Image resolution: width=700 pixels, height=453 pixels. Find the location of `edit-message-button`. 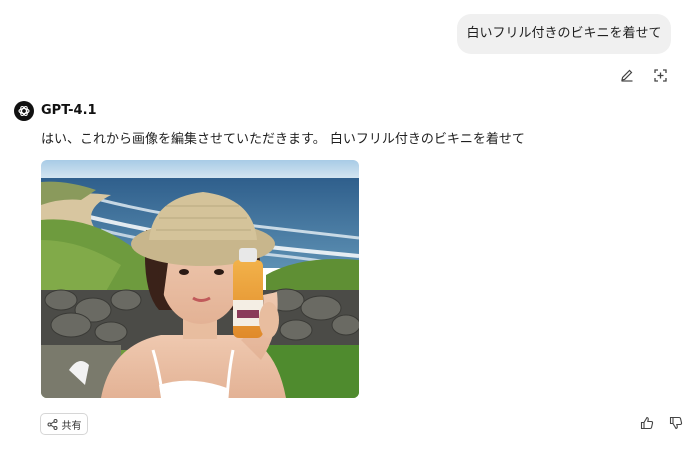

edit-message-button is located at coordinates (627, 75).